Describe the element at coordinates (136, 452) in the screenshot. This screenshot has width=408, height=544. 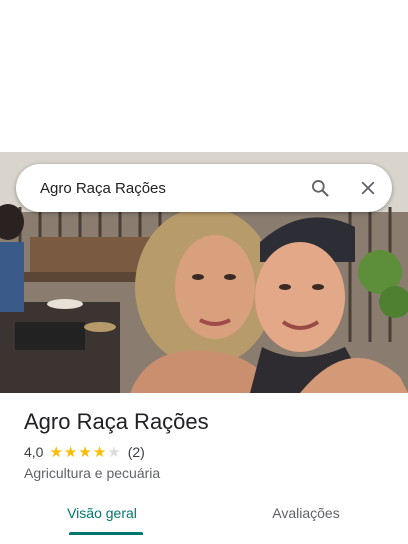
I see `review-count: (2)` at that location.